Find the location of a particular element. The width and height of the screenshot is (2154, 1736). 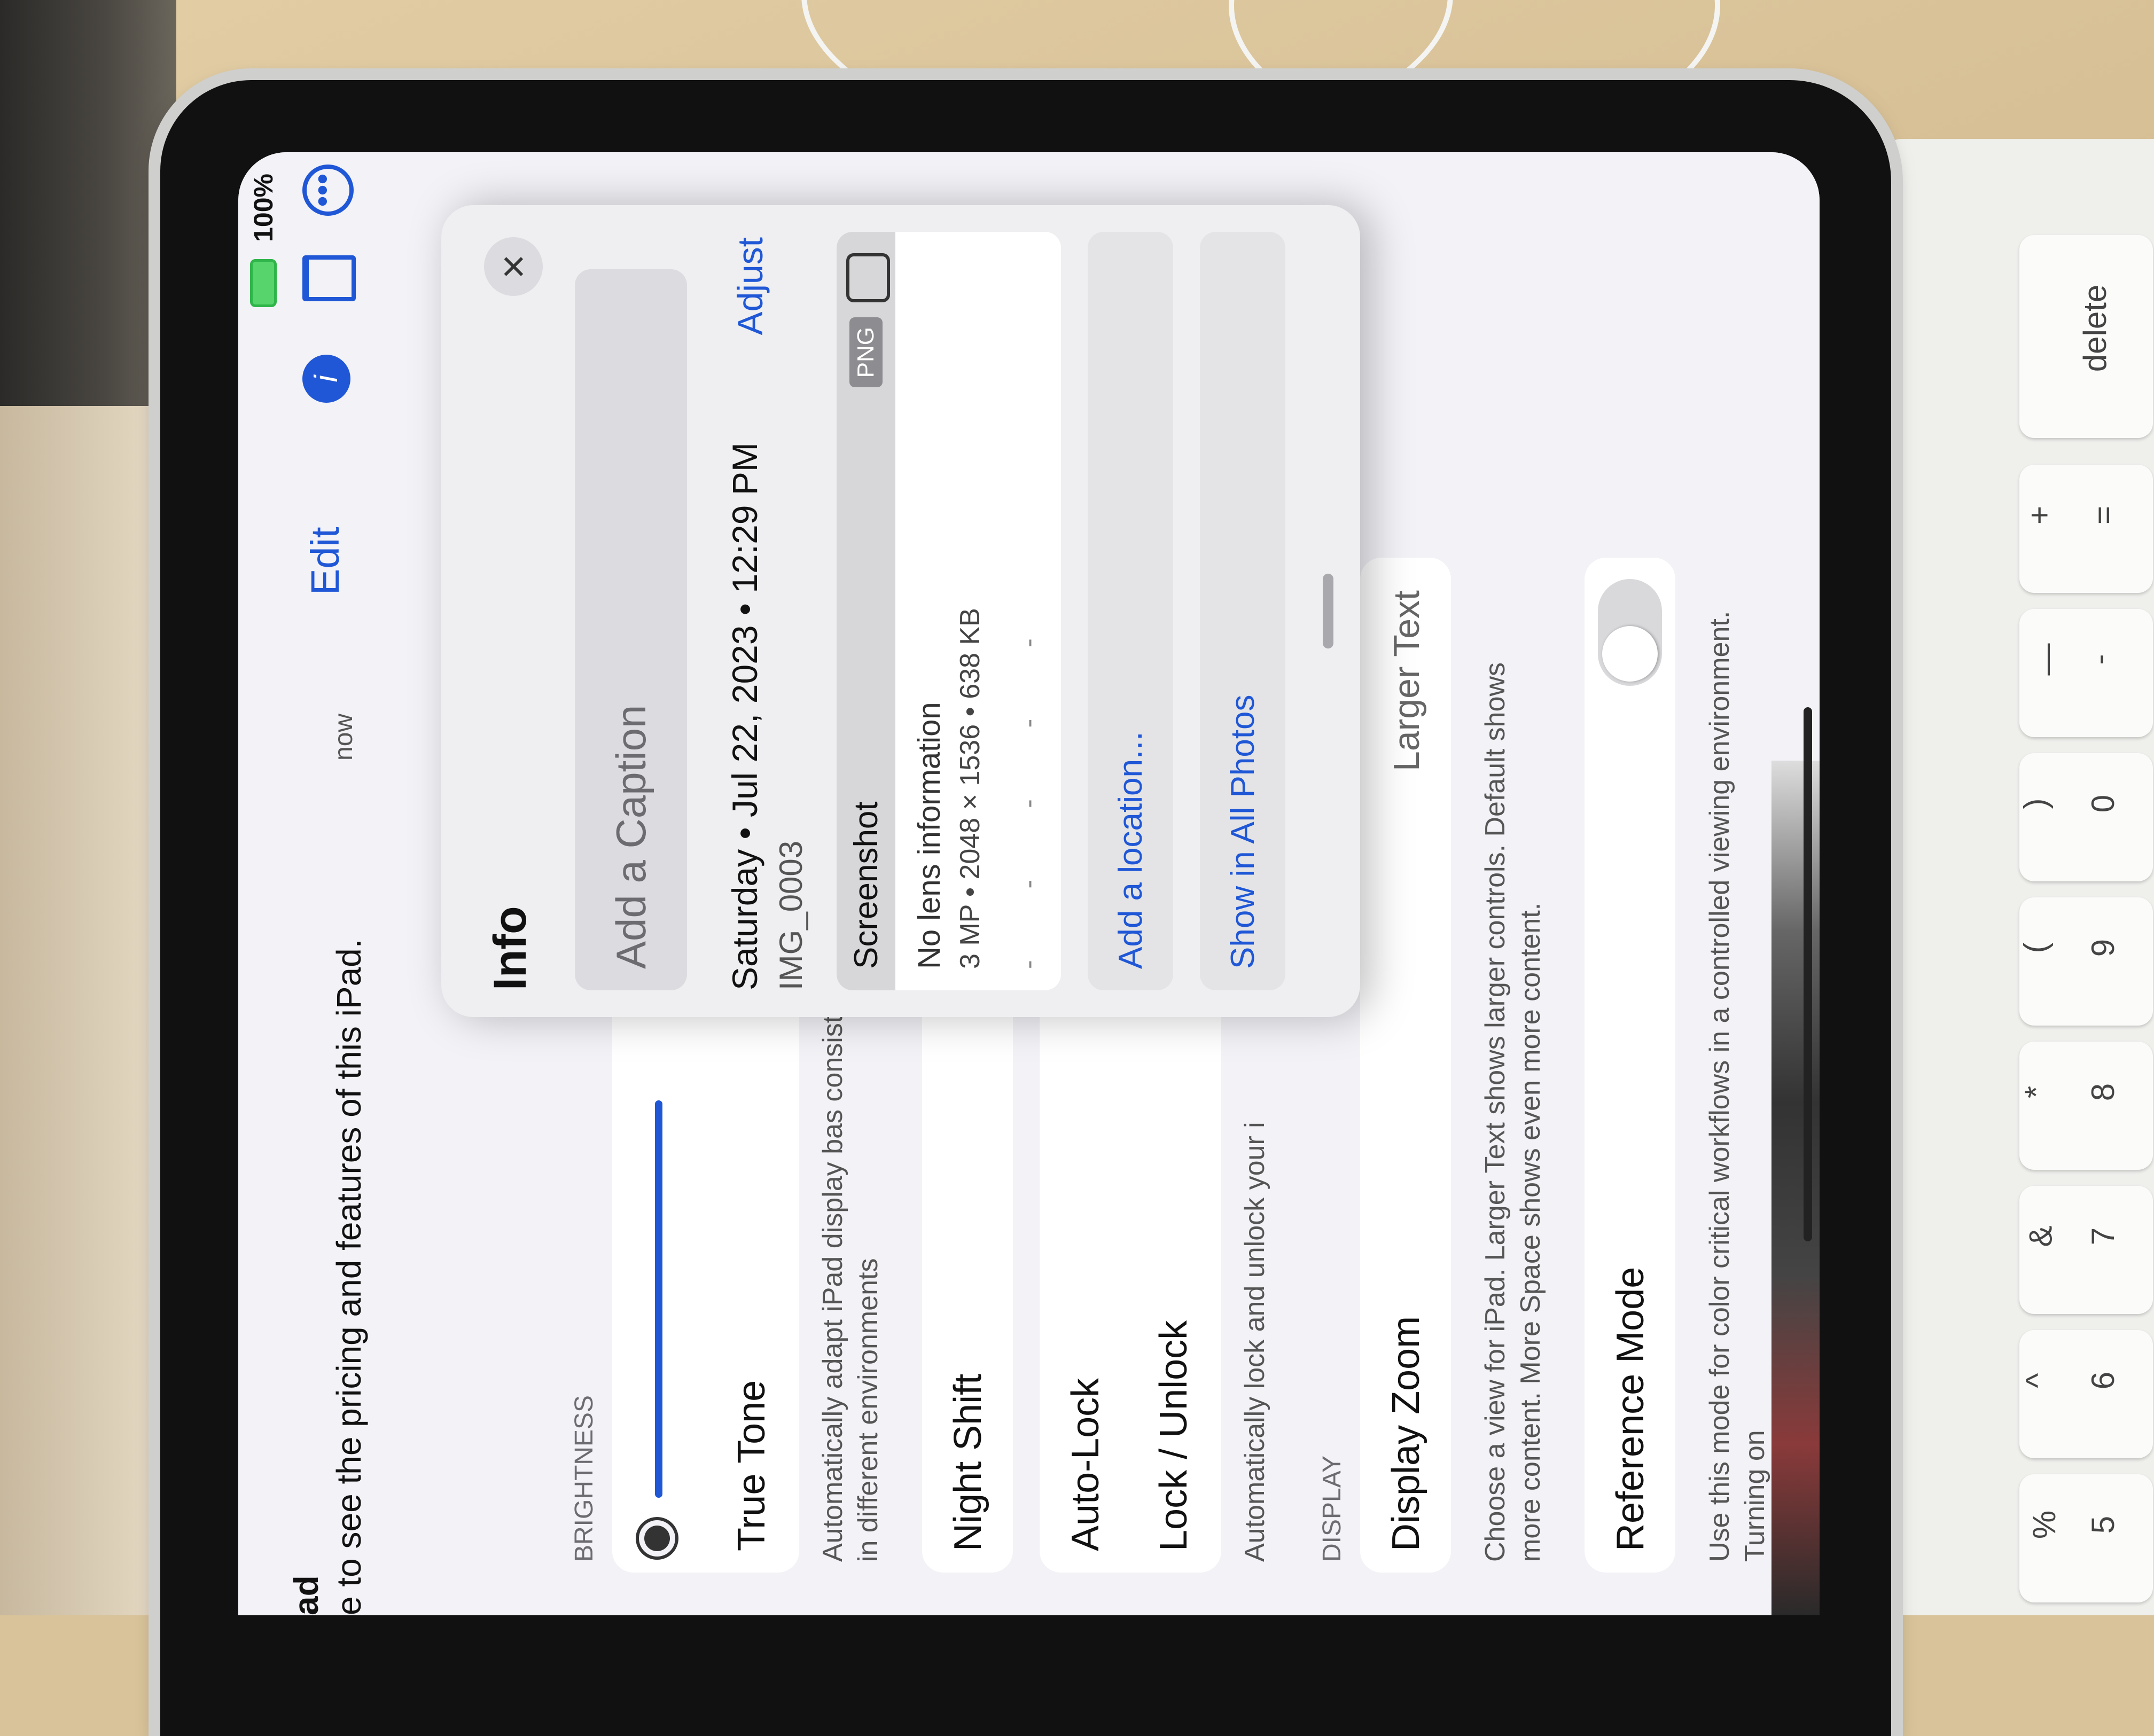

lock-unlock-label: Lock / Unlock is located at coordinates (1174, 1436).